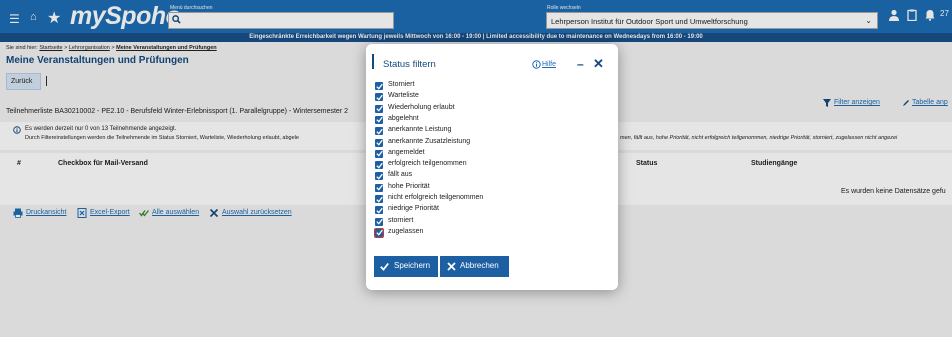 The width and height of the screenshot is (952, 337). I want to click on info-icon, so click(536, 64).